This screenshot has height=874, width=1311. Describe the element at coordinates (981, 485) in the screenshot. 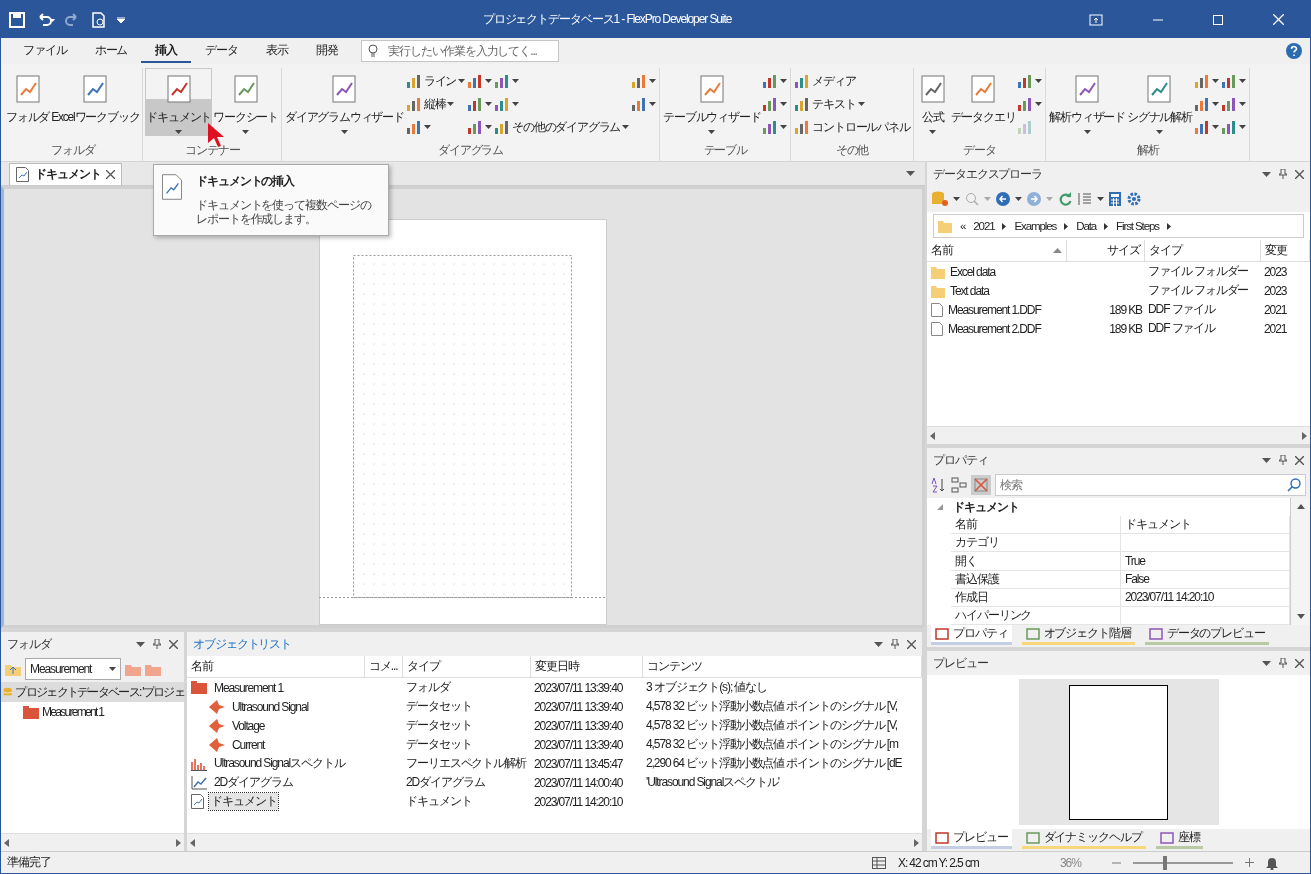

I see `filter-off-icon` at that location.